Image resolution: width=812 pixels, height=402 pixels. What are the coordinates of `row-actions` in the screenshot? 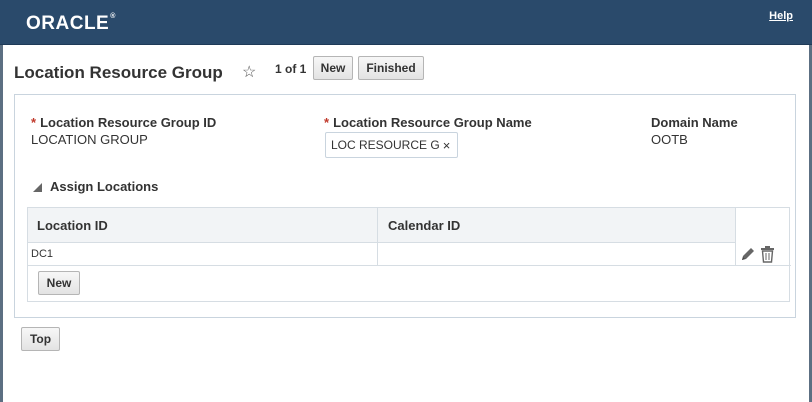 It's located at (757, 254).